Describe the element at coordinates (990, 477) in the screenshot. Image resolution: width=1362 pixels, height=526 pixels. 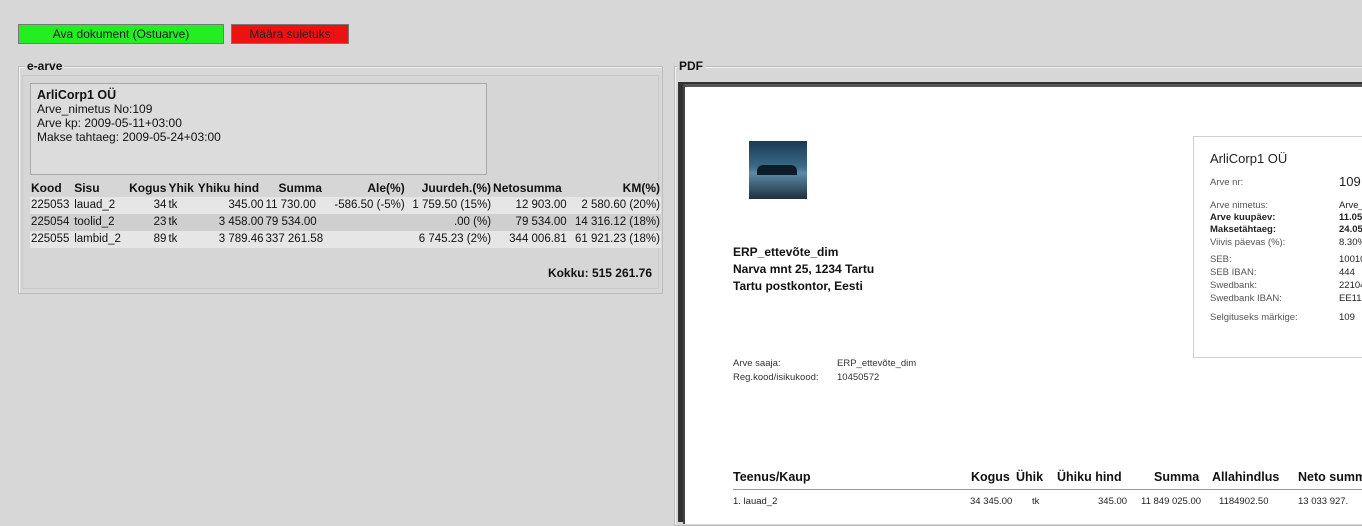
I see `pdf-col-quantity: Kogus` at that location.